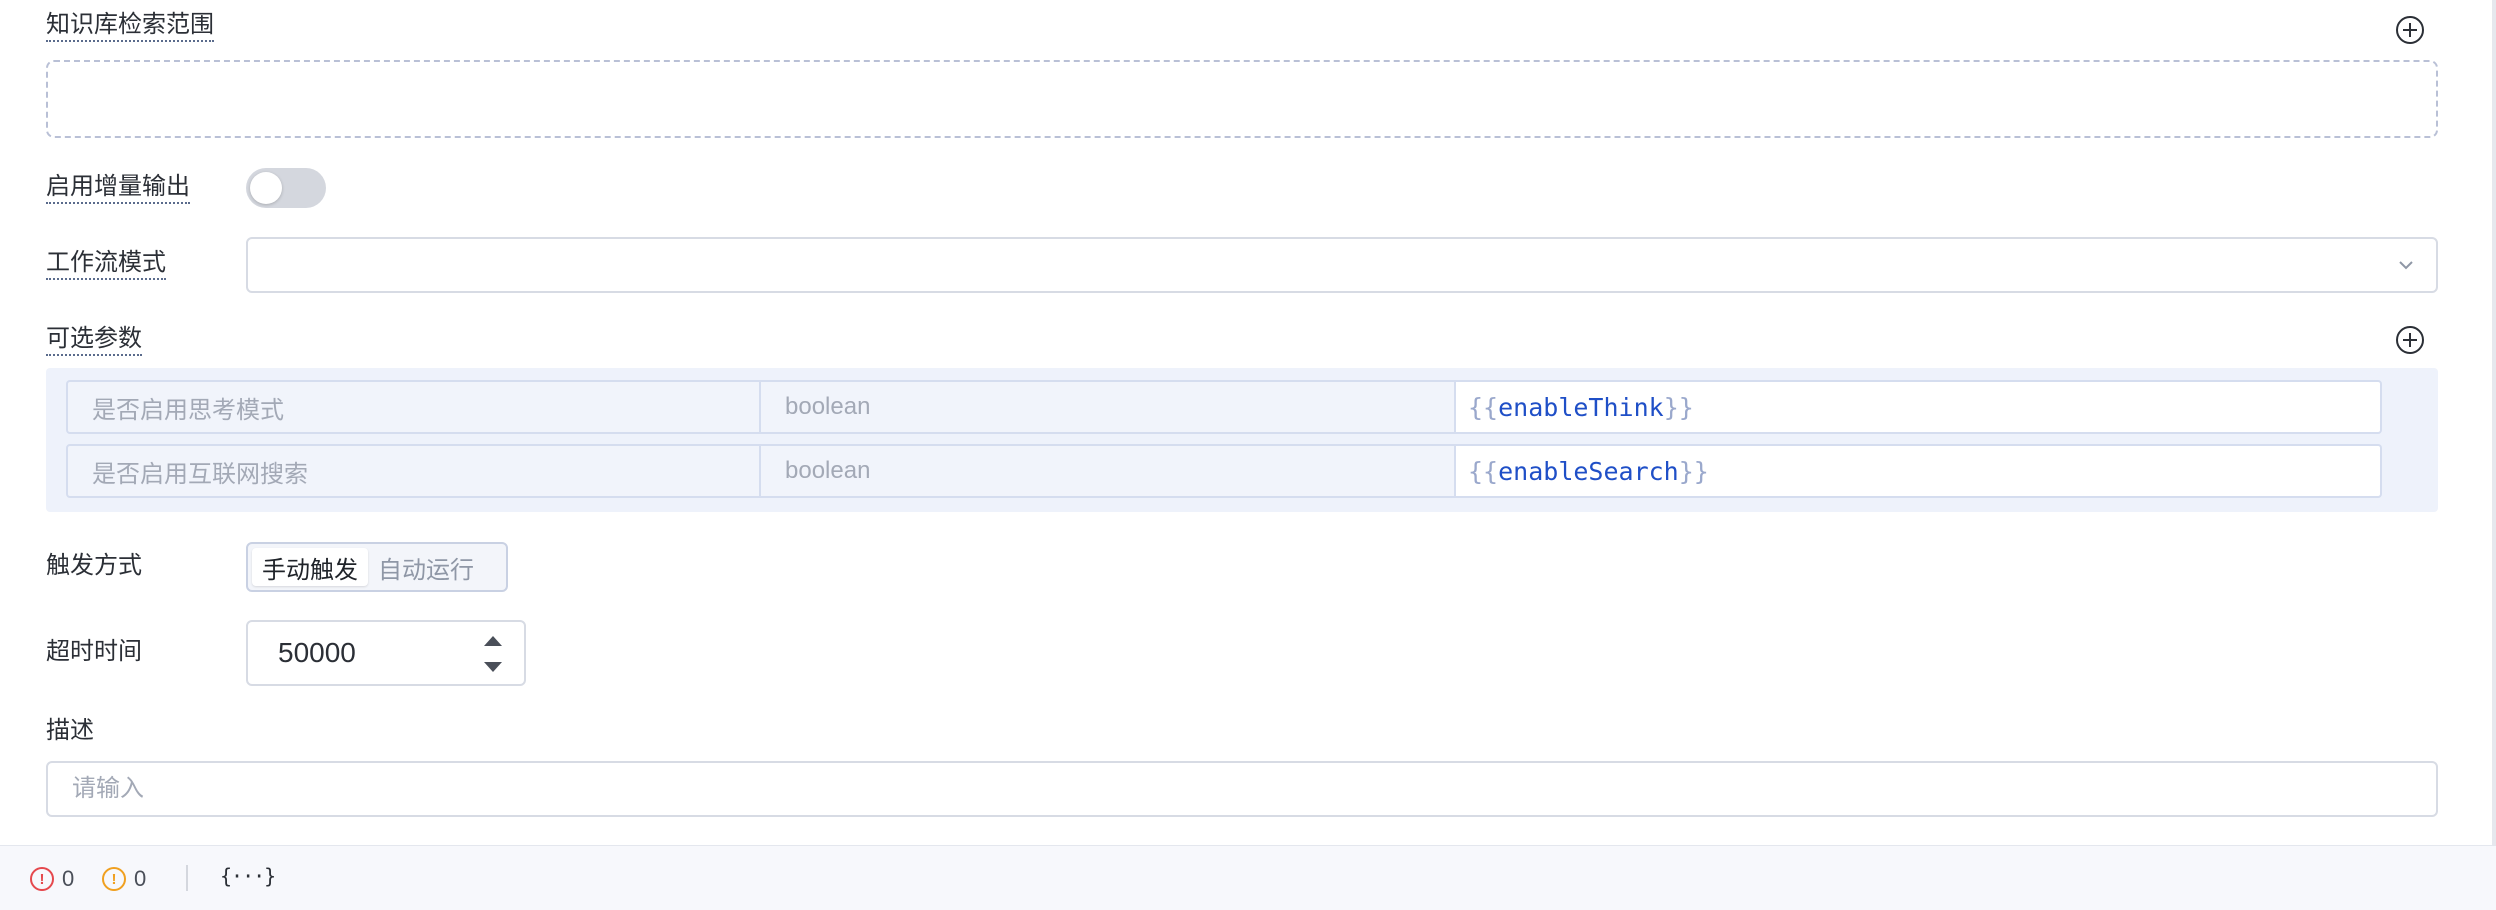  I want to click on add-param-icon, so click(2410, 340).